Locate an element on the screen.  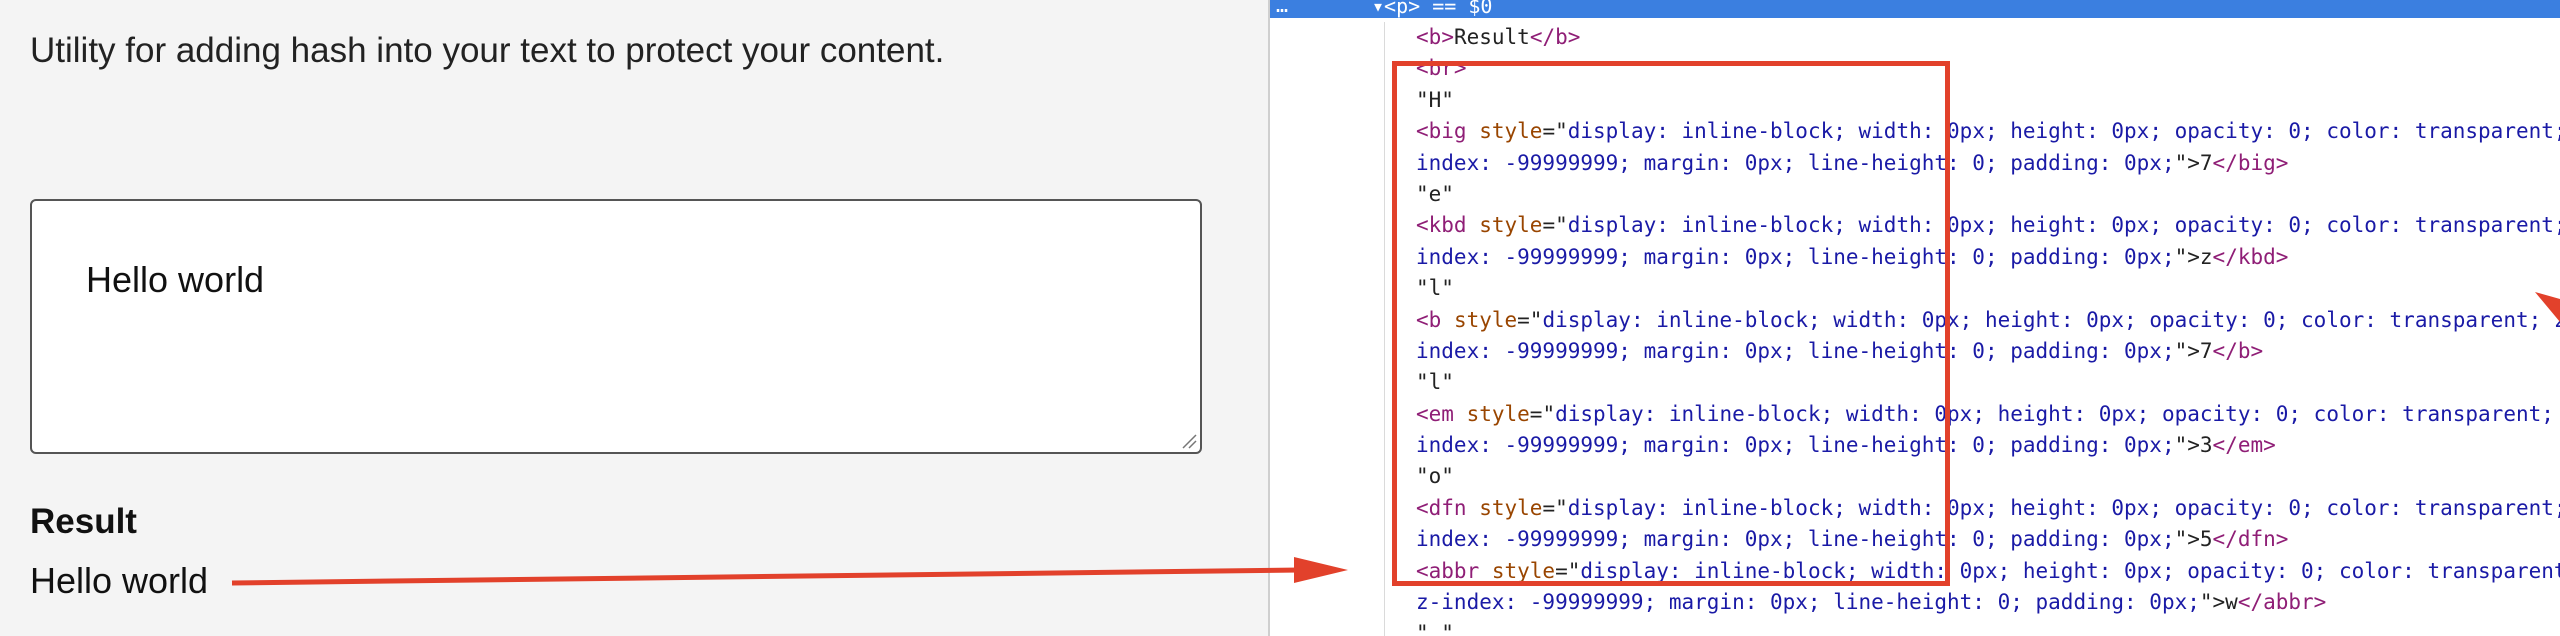
code-token-tag: <dfn is located at coordinates (1448, 507).